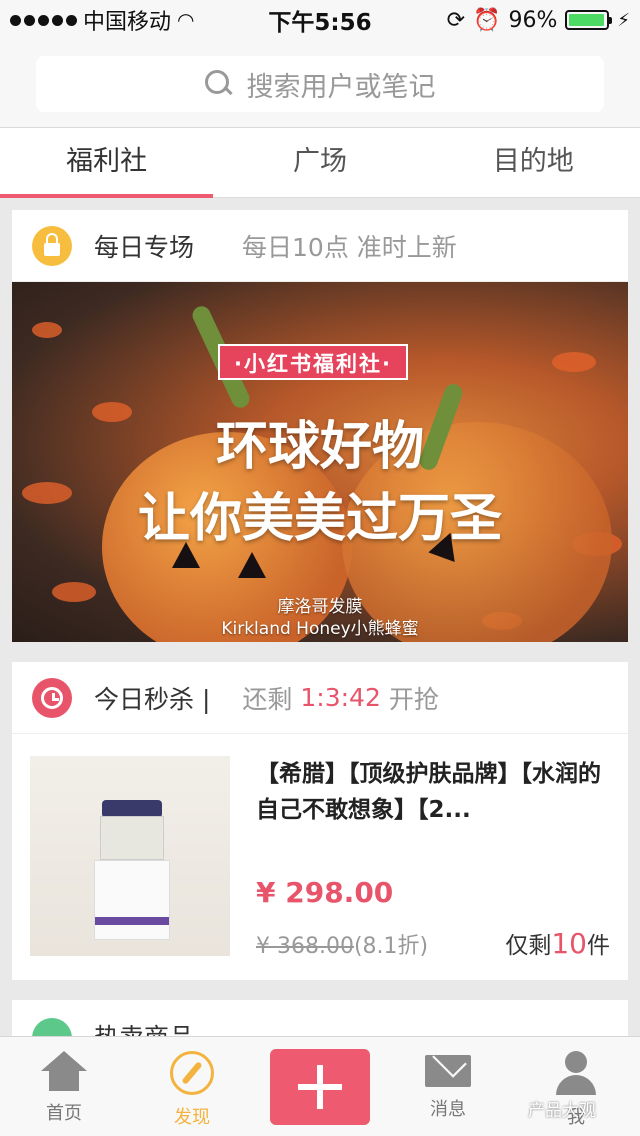 This screenshot has height=1136, width=640. Describe the element at coordinates (52, 245) in the screenshot. I see `lock-icon` at that location.